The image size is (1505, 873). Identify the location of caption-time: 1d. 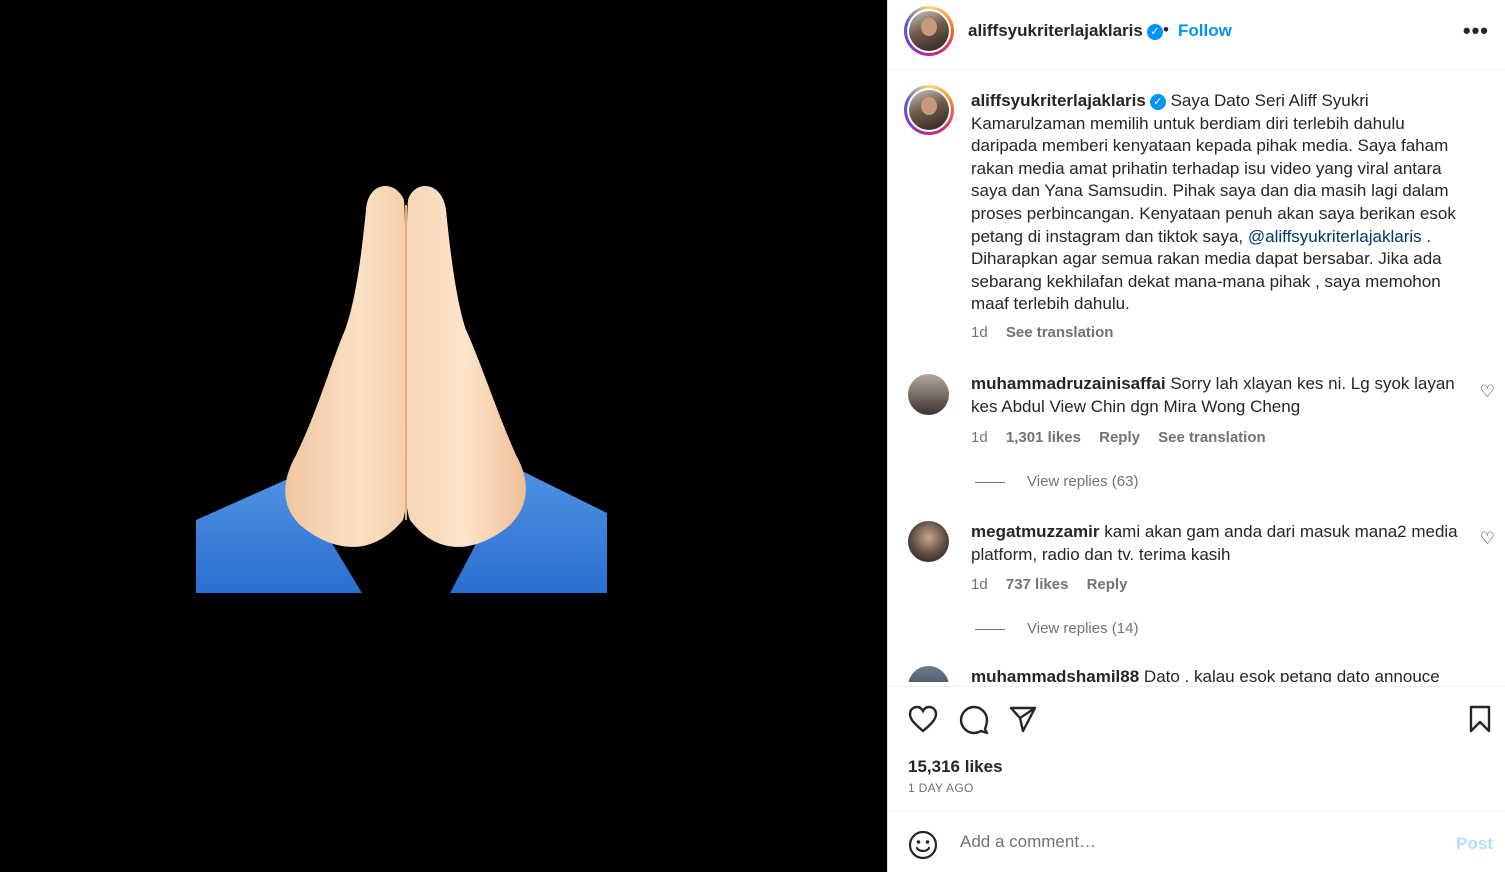
(979, 332).